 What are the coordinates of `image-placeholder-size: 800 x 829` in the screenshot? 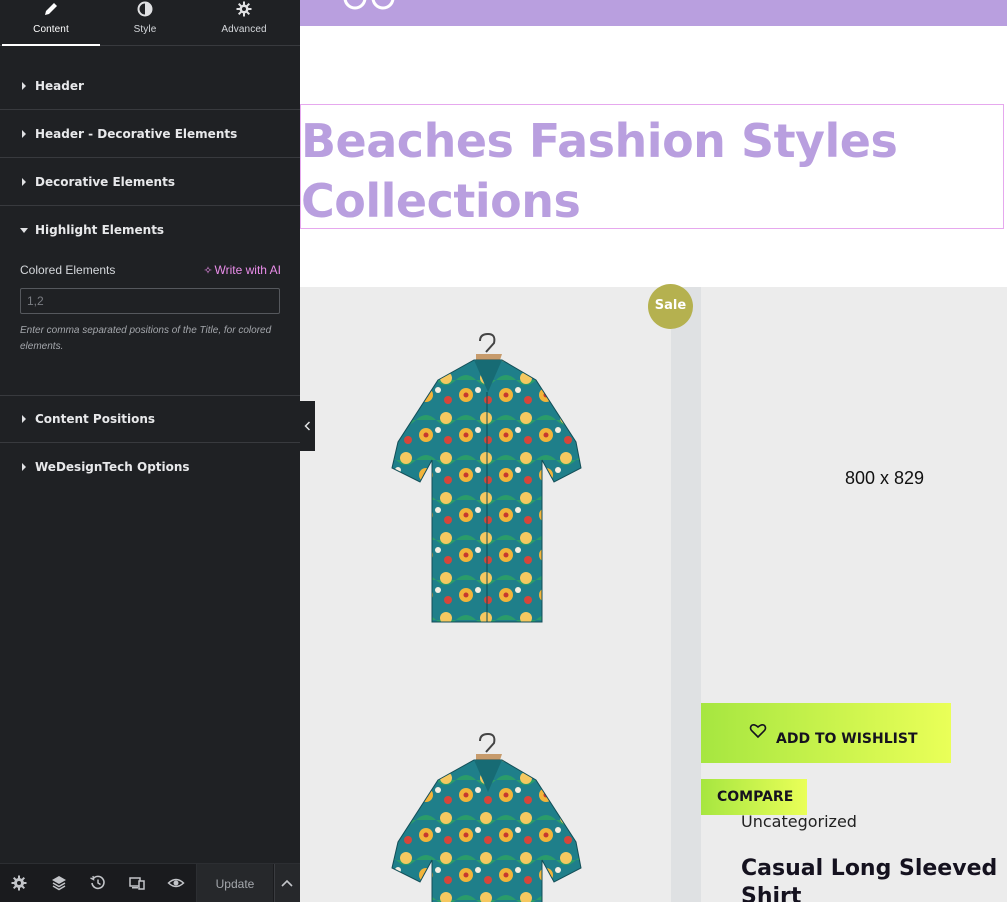 It's located at (885, 478).